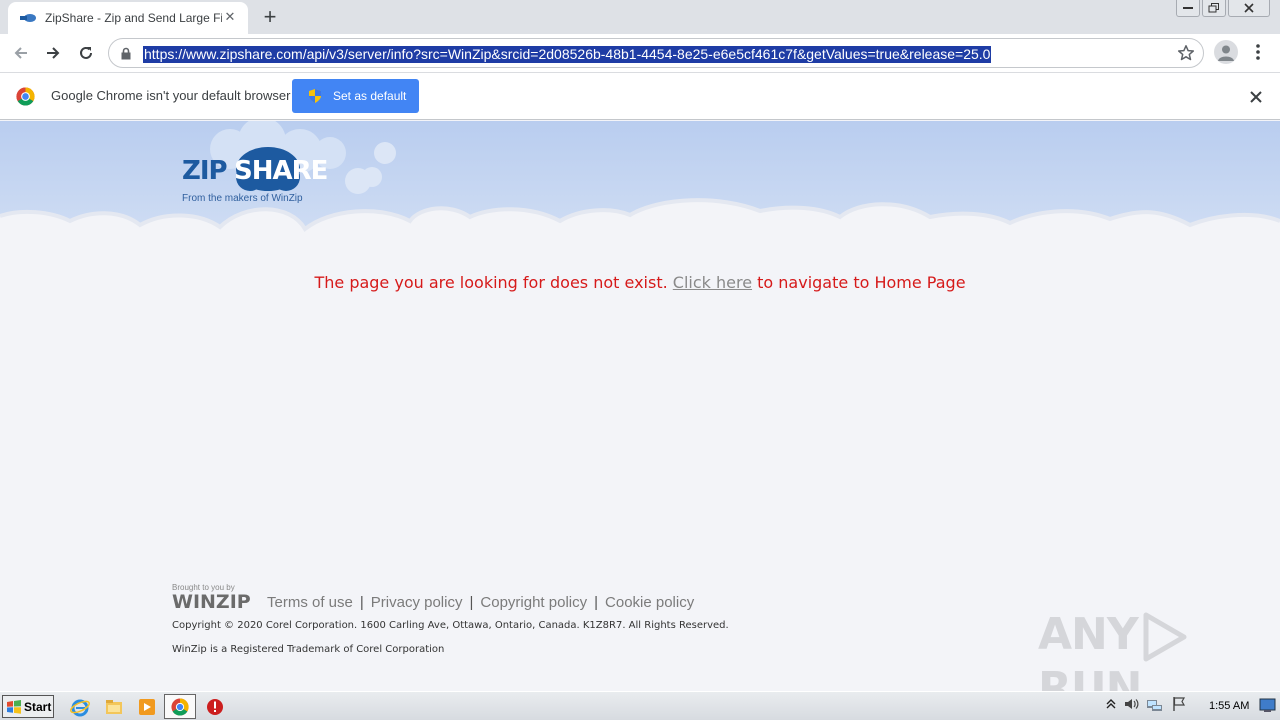 The image size is (1280, 720). I want to click on window-controls, so click(1223, 9).